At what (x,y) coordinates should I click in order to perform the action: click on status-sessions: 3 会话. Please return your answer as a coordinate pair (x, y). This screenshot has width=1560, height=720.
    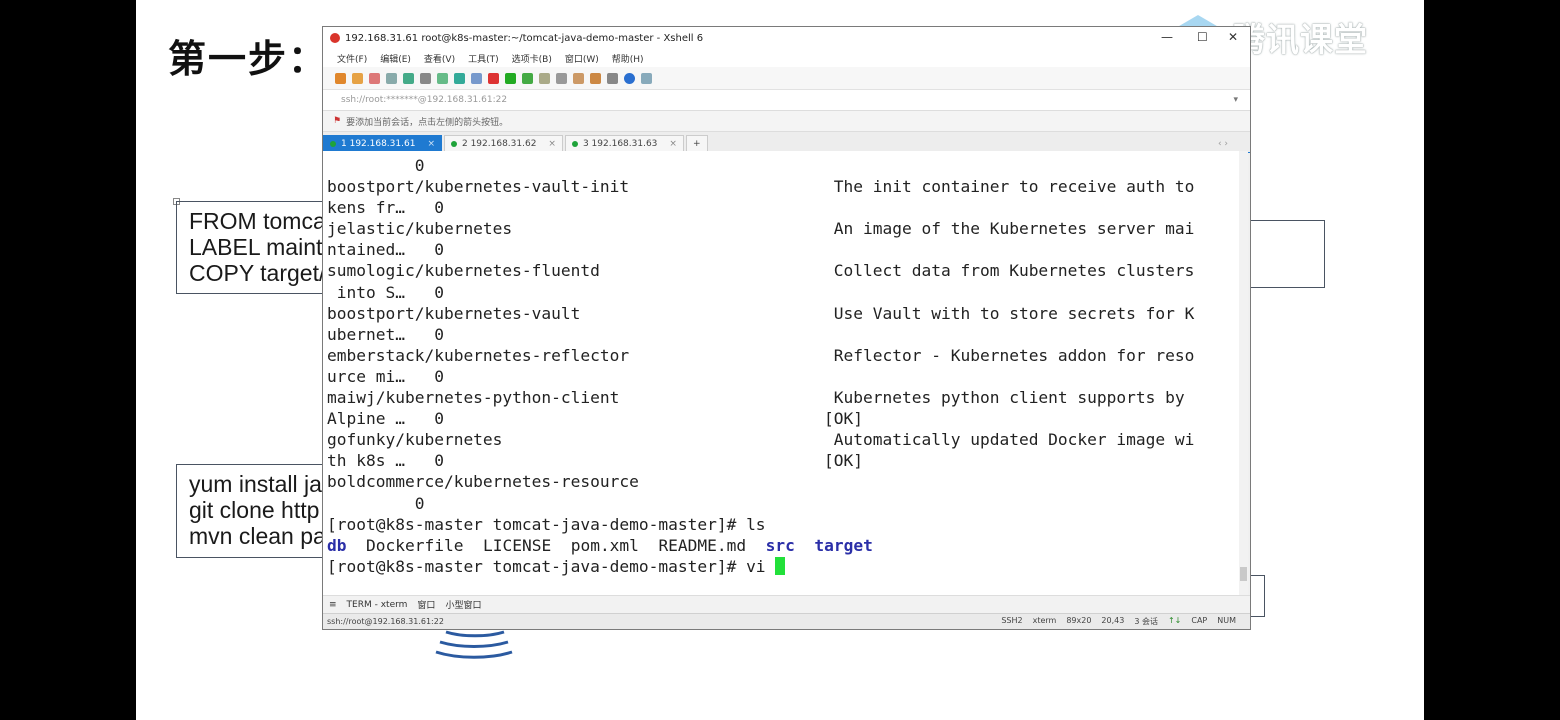
    Looking at the image, I should click on (1146, 621).